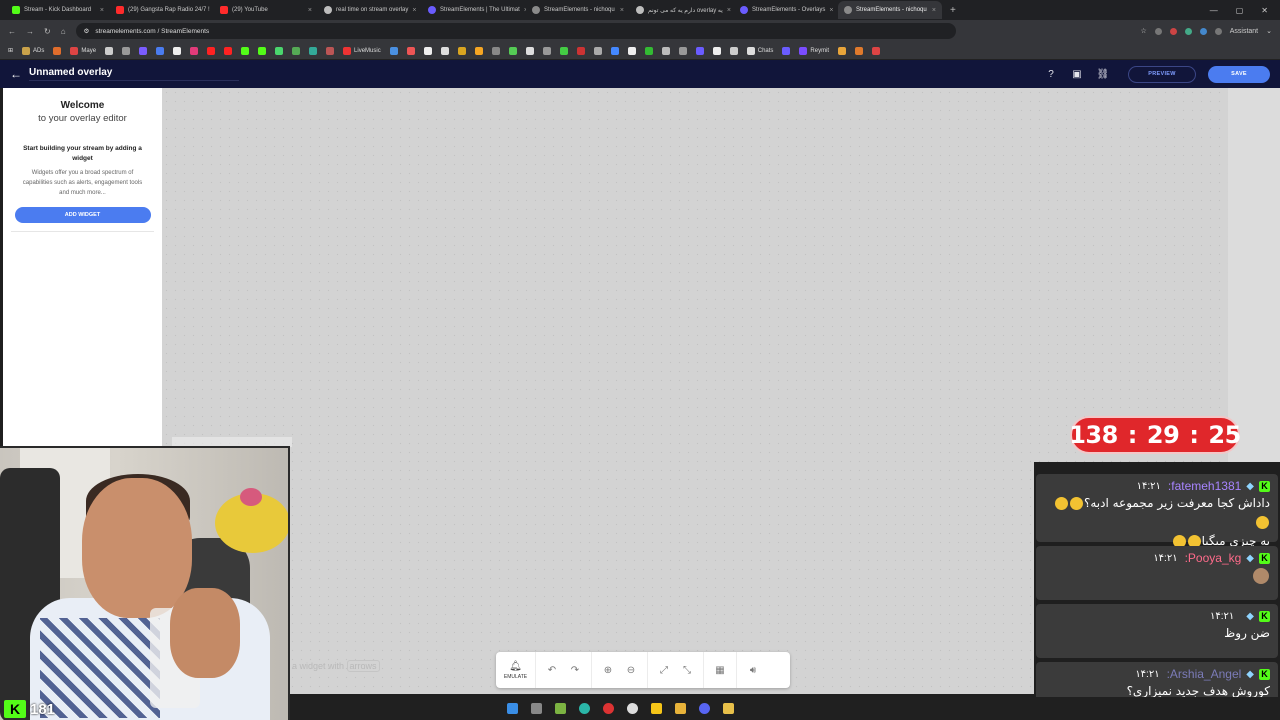 This screenshot has width=1280, height=720. What do you see at coordinates (704, 708) in the screenshot?
I see `discord-icon` at bounding box center [704, 708].